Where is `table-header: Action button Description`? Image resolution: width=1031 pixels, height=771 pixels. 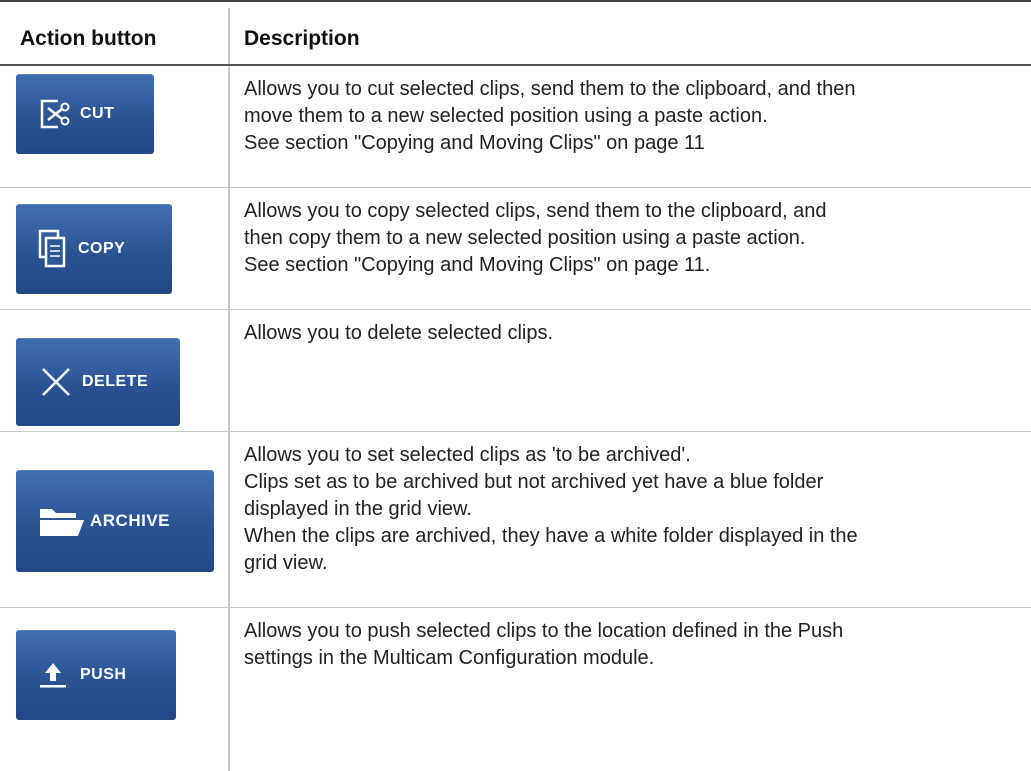 table-header: Action button Description is located at coordinates (515, 37).